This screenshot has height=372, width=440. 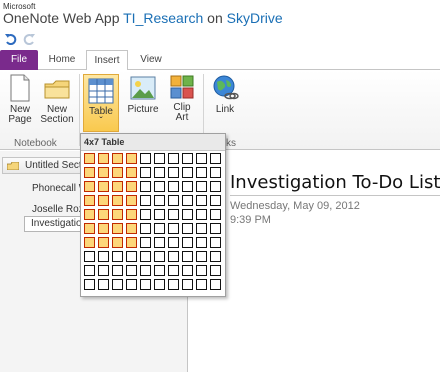 I want to click on notebook-link: TI_Research, so click(x=163, y=18).